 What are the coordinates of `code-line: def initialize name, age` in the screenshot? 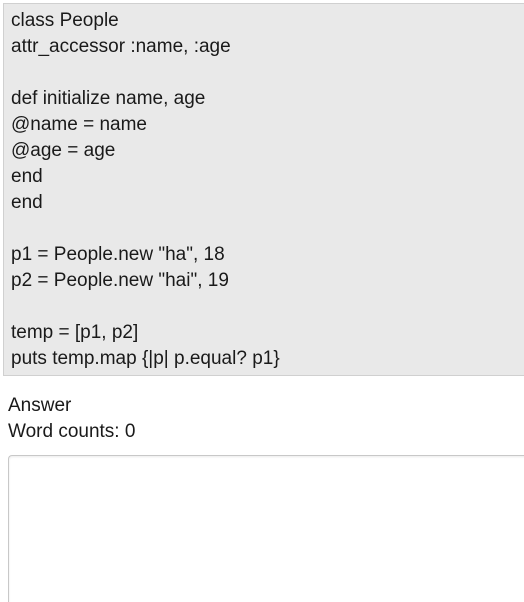 It's located at (108, 98).